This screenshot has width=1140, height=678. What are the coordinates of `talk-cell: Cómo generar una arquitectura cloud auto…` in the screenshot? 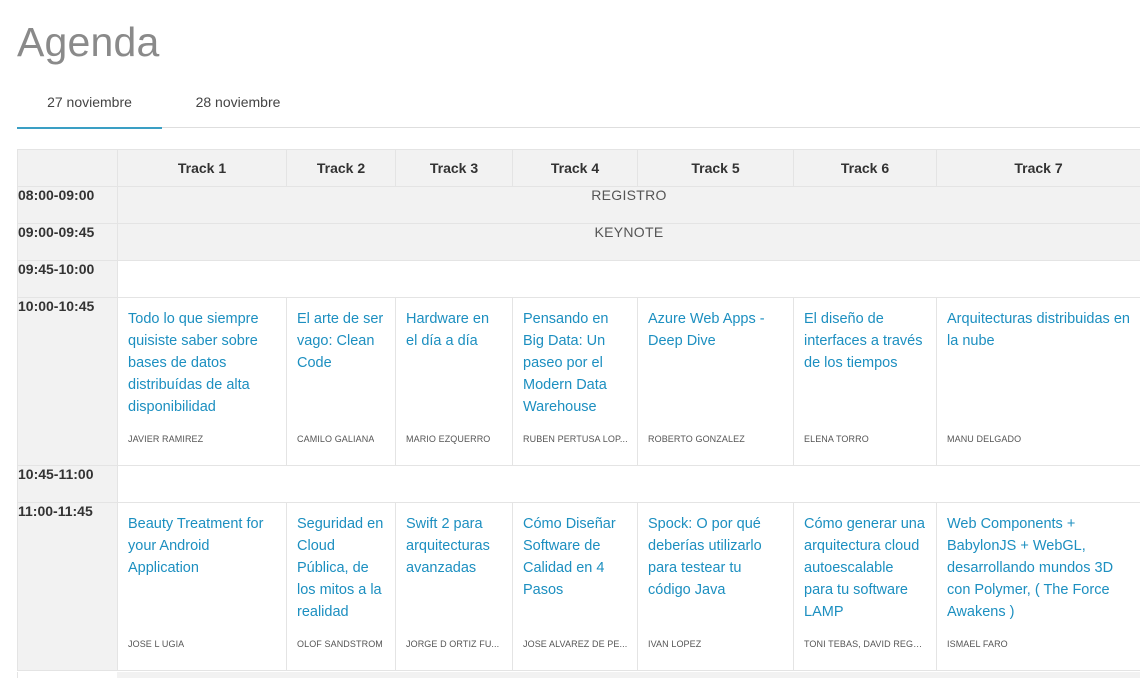 It's located at (865, 586).